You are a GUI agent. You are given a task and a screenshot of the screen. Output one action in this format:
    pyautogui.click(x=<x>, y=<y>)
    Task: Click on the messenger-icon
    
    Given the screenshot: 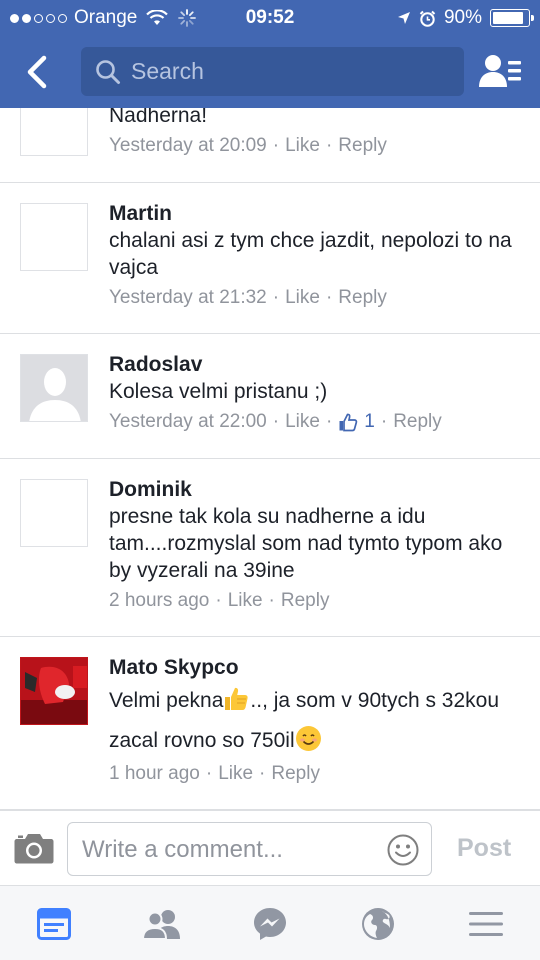 What is the action you would take?
    pyautogui.click(x=270, y=924)
    